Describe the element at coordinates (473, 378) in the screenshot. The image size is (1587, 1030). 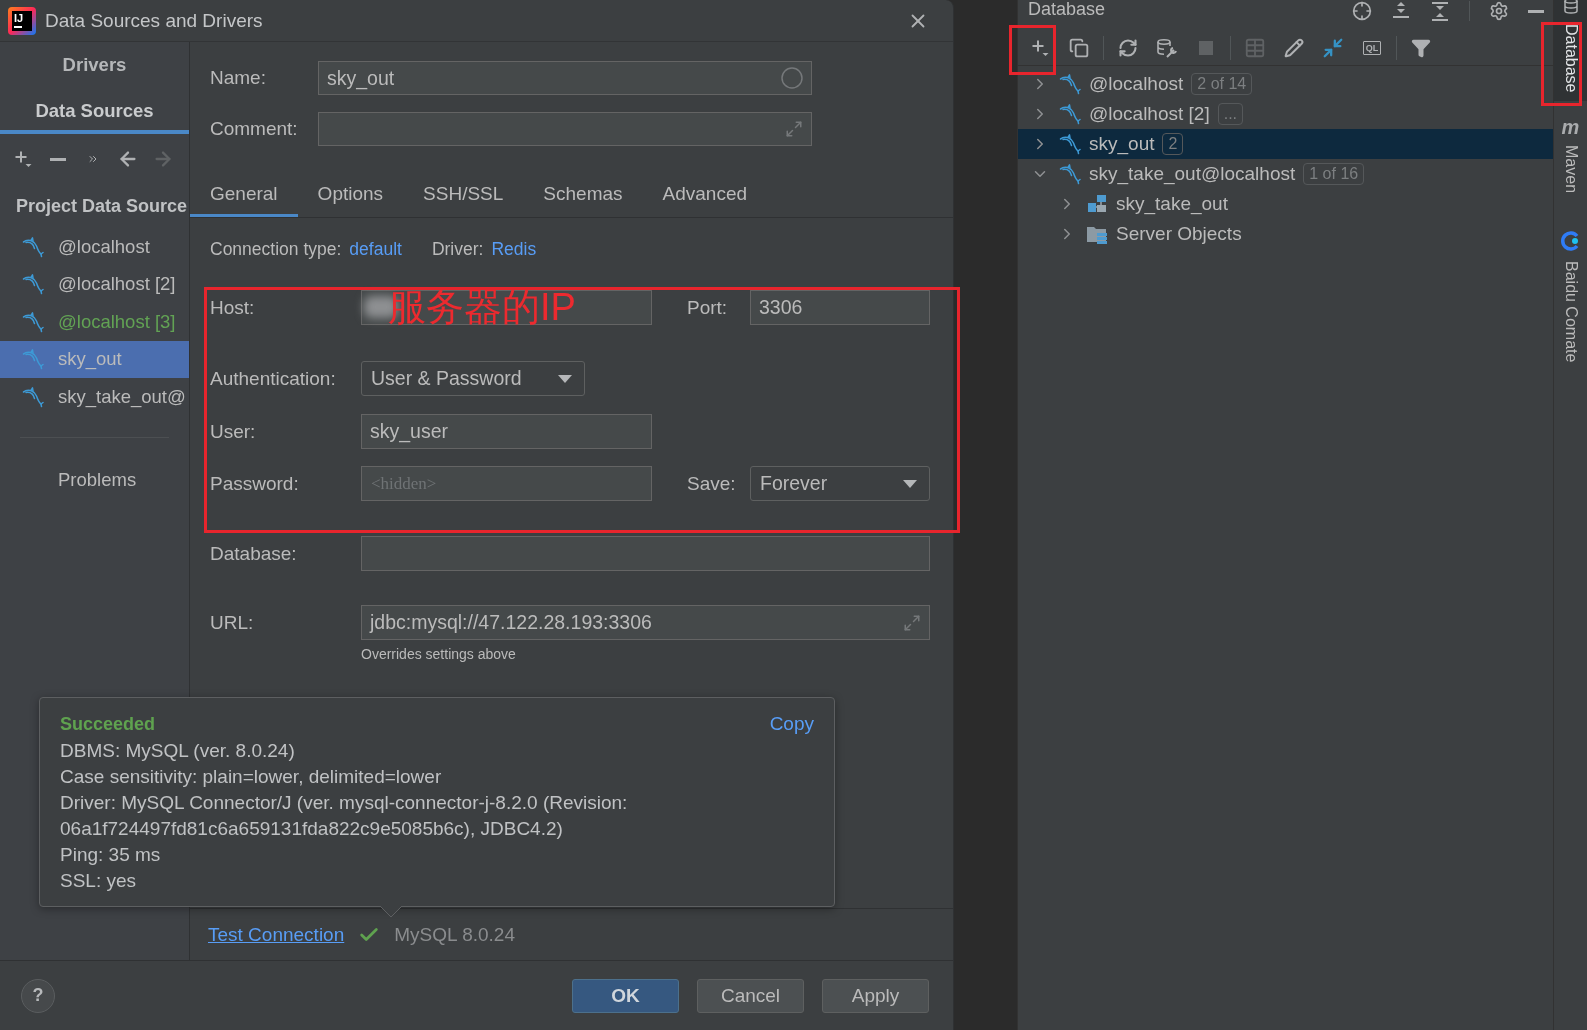
I see `authentication-dropdown: User & Password` at that location.